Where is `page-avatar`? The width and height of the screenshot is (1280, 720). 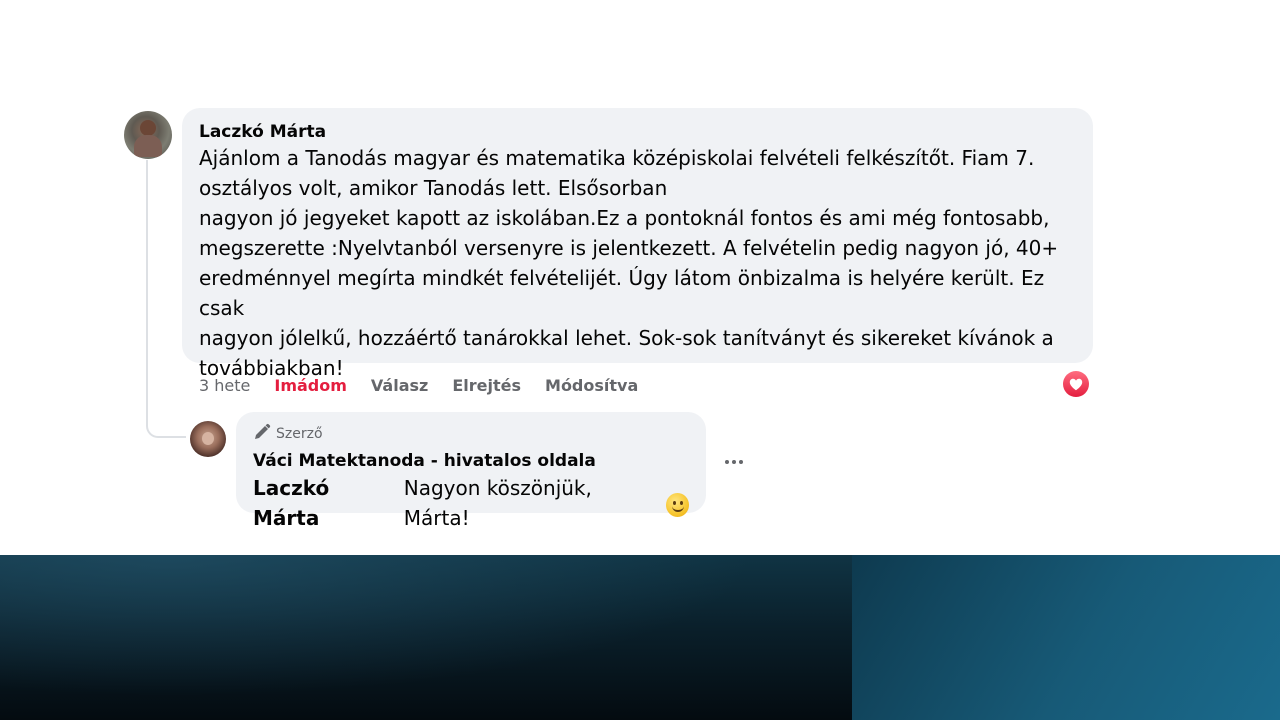
page-avatar is located at coordinates (208, 439).